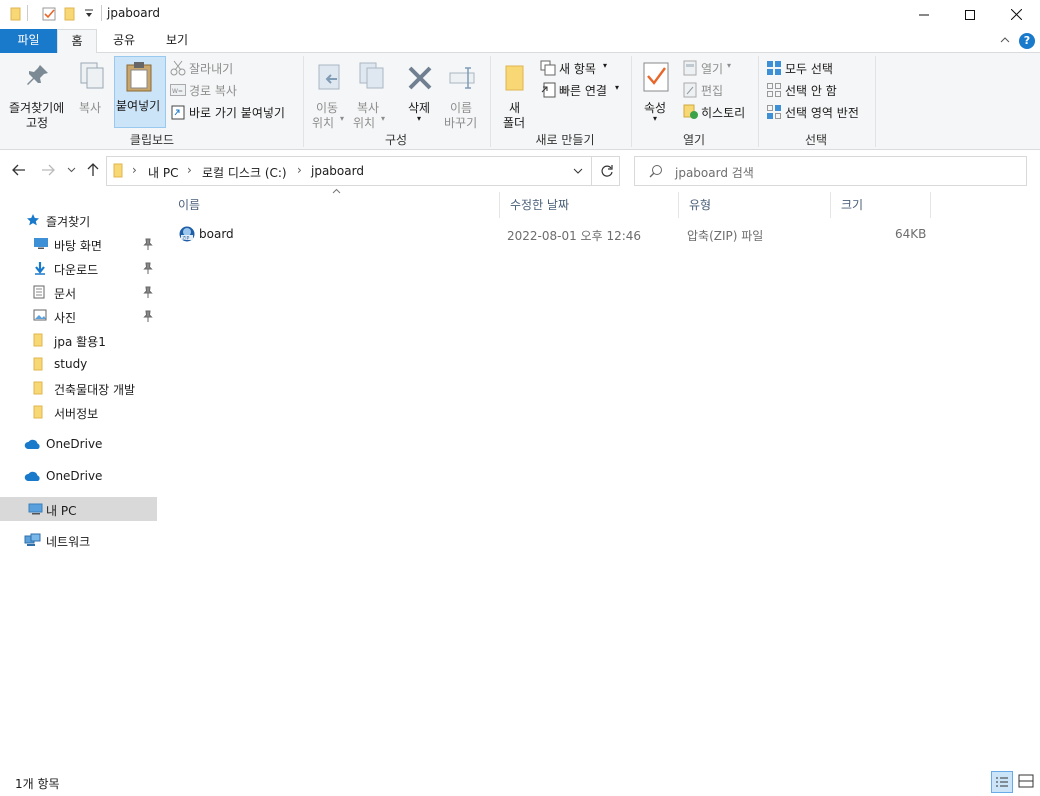 The image size is (1040, 796). Describe the element at coordinates (71, 364) in the screenshot. I see `nav-item-label: study` at that location.